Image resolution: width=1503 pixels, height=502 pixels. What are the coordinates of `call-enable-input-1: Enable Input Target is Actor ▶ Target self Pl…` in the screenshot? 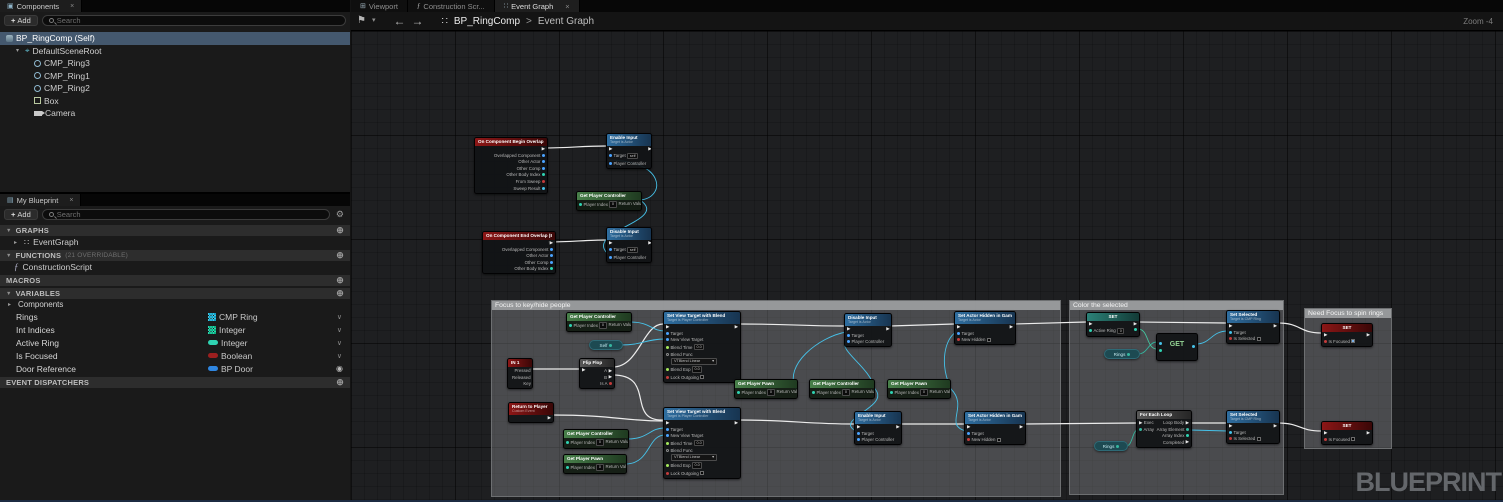 It's located at (629, 151).